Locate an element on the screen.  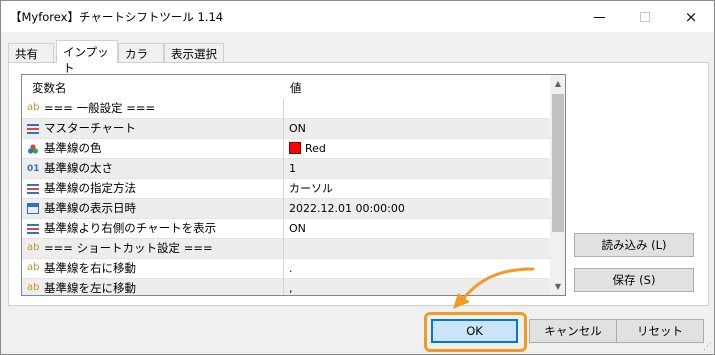
close-icon: × is located at coordinates (691, 16).